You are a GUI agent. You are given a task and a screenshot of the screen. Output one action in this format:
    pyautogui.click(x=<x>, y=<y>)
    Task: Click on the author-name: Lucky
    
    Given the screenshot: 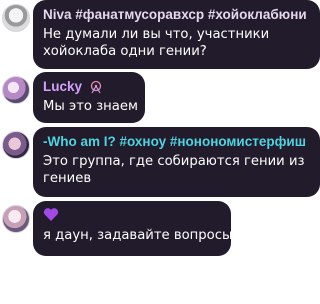 What is the action you would take?
    pyautogui.click(x=89, y=86)
    